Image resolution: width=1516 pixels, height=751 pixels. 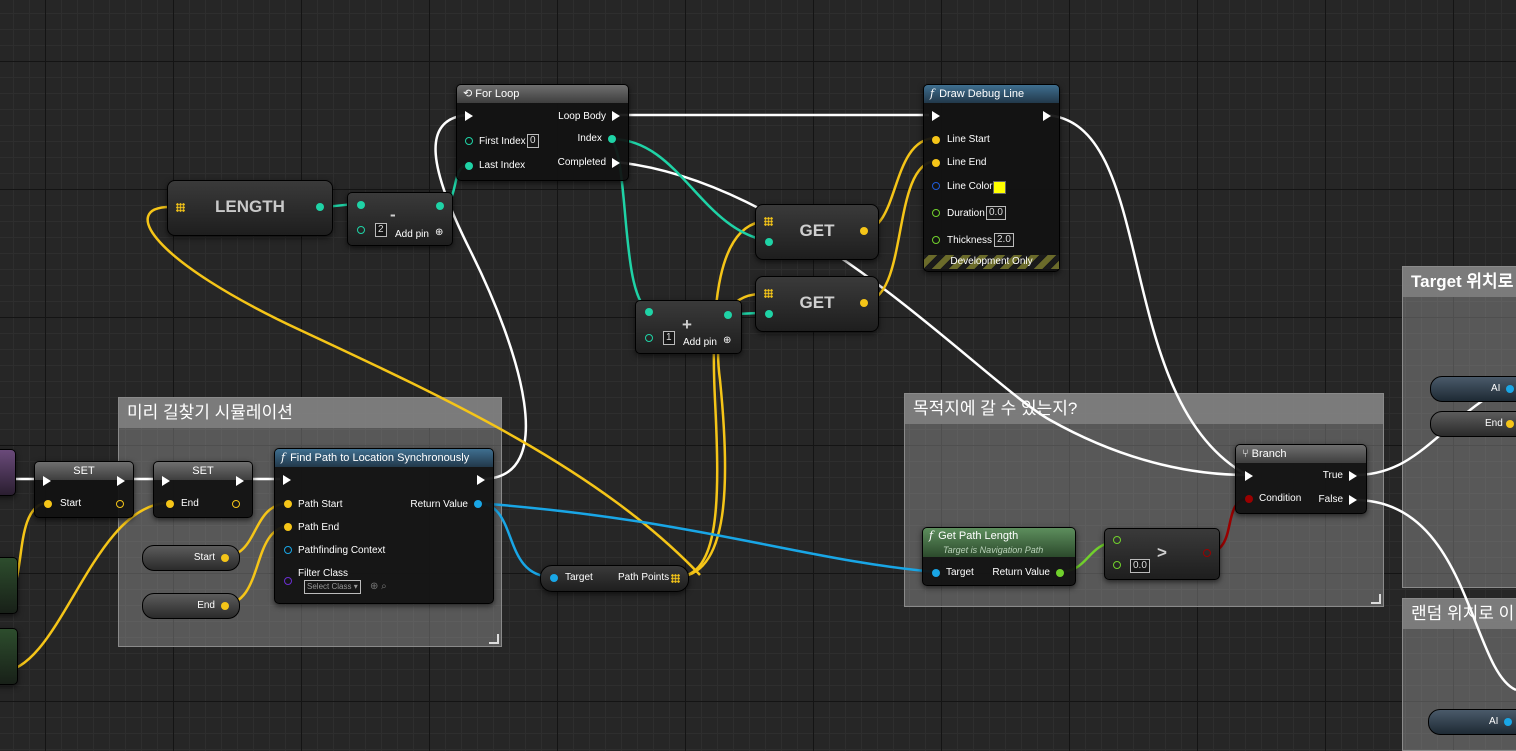 I want to click on start-output-pin, so click(x=120, y=504).